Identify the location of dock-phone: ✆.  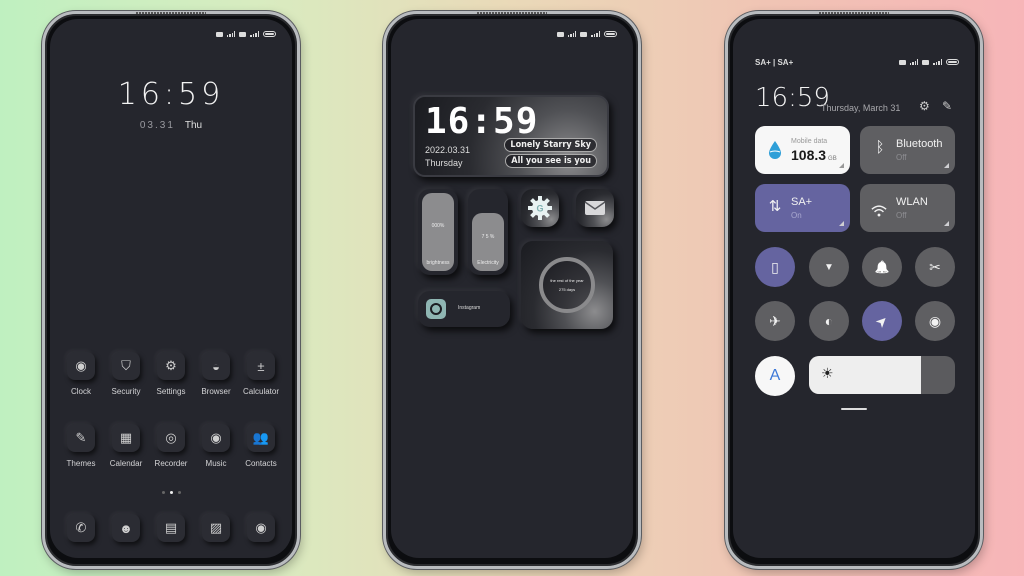
(81, 528).